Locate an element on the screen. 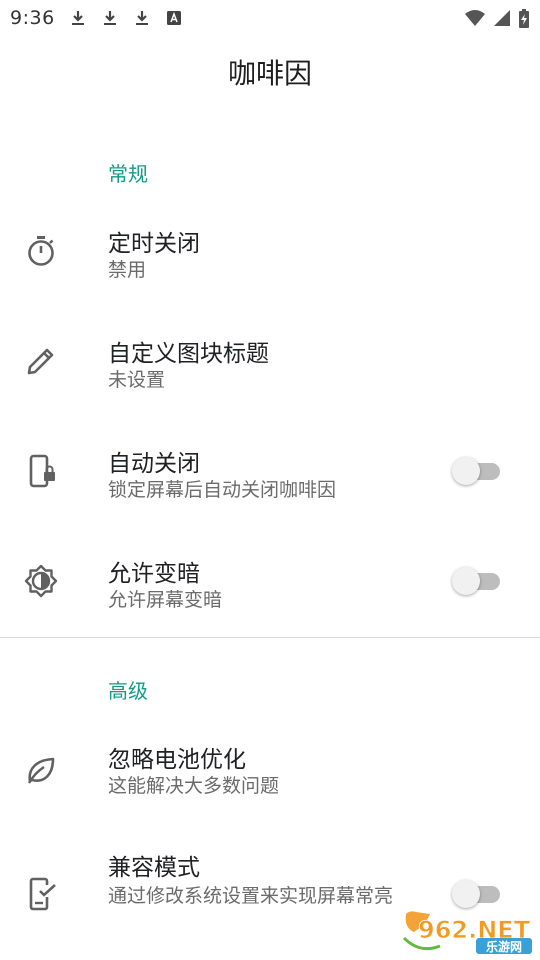  pref-summary: 锁定屏幕后自动关闭咖啡因 is located at coordinates (222, 490).